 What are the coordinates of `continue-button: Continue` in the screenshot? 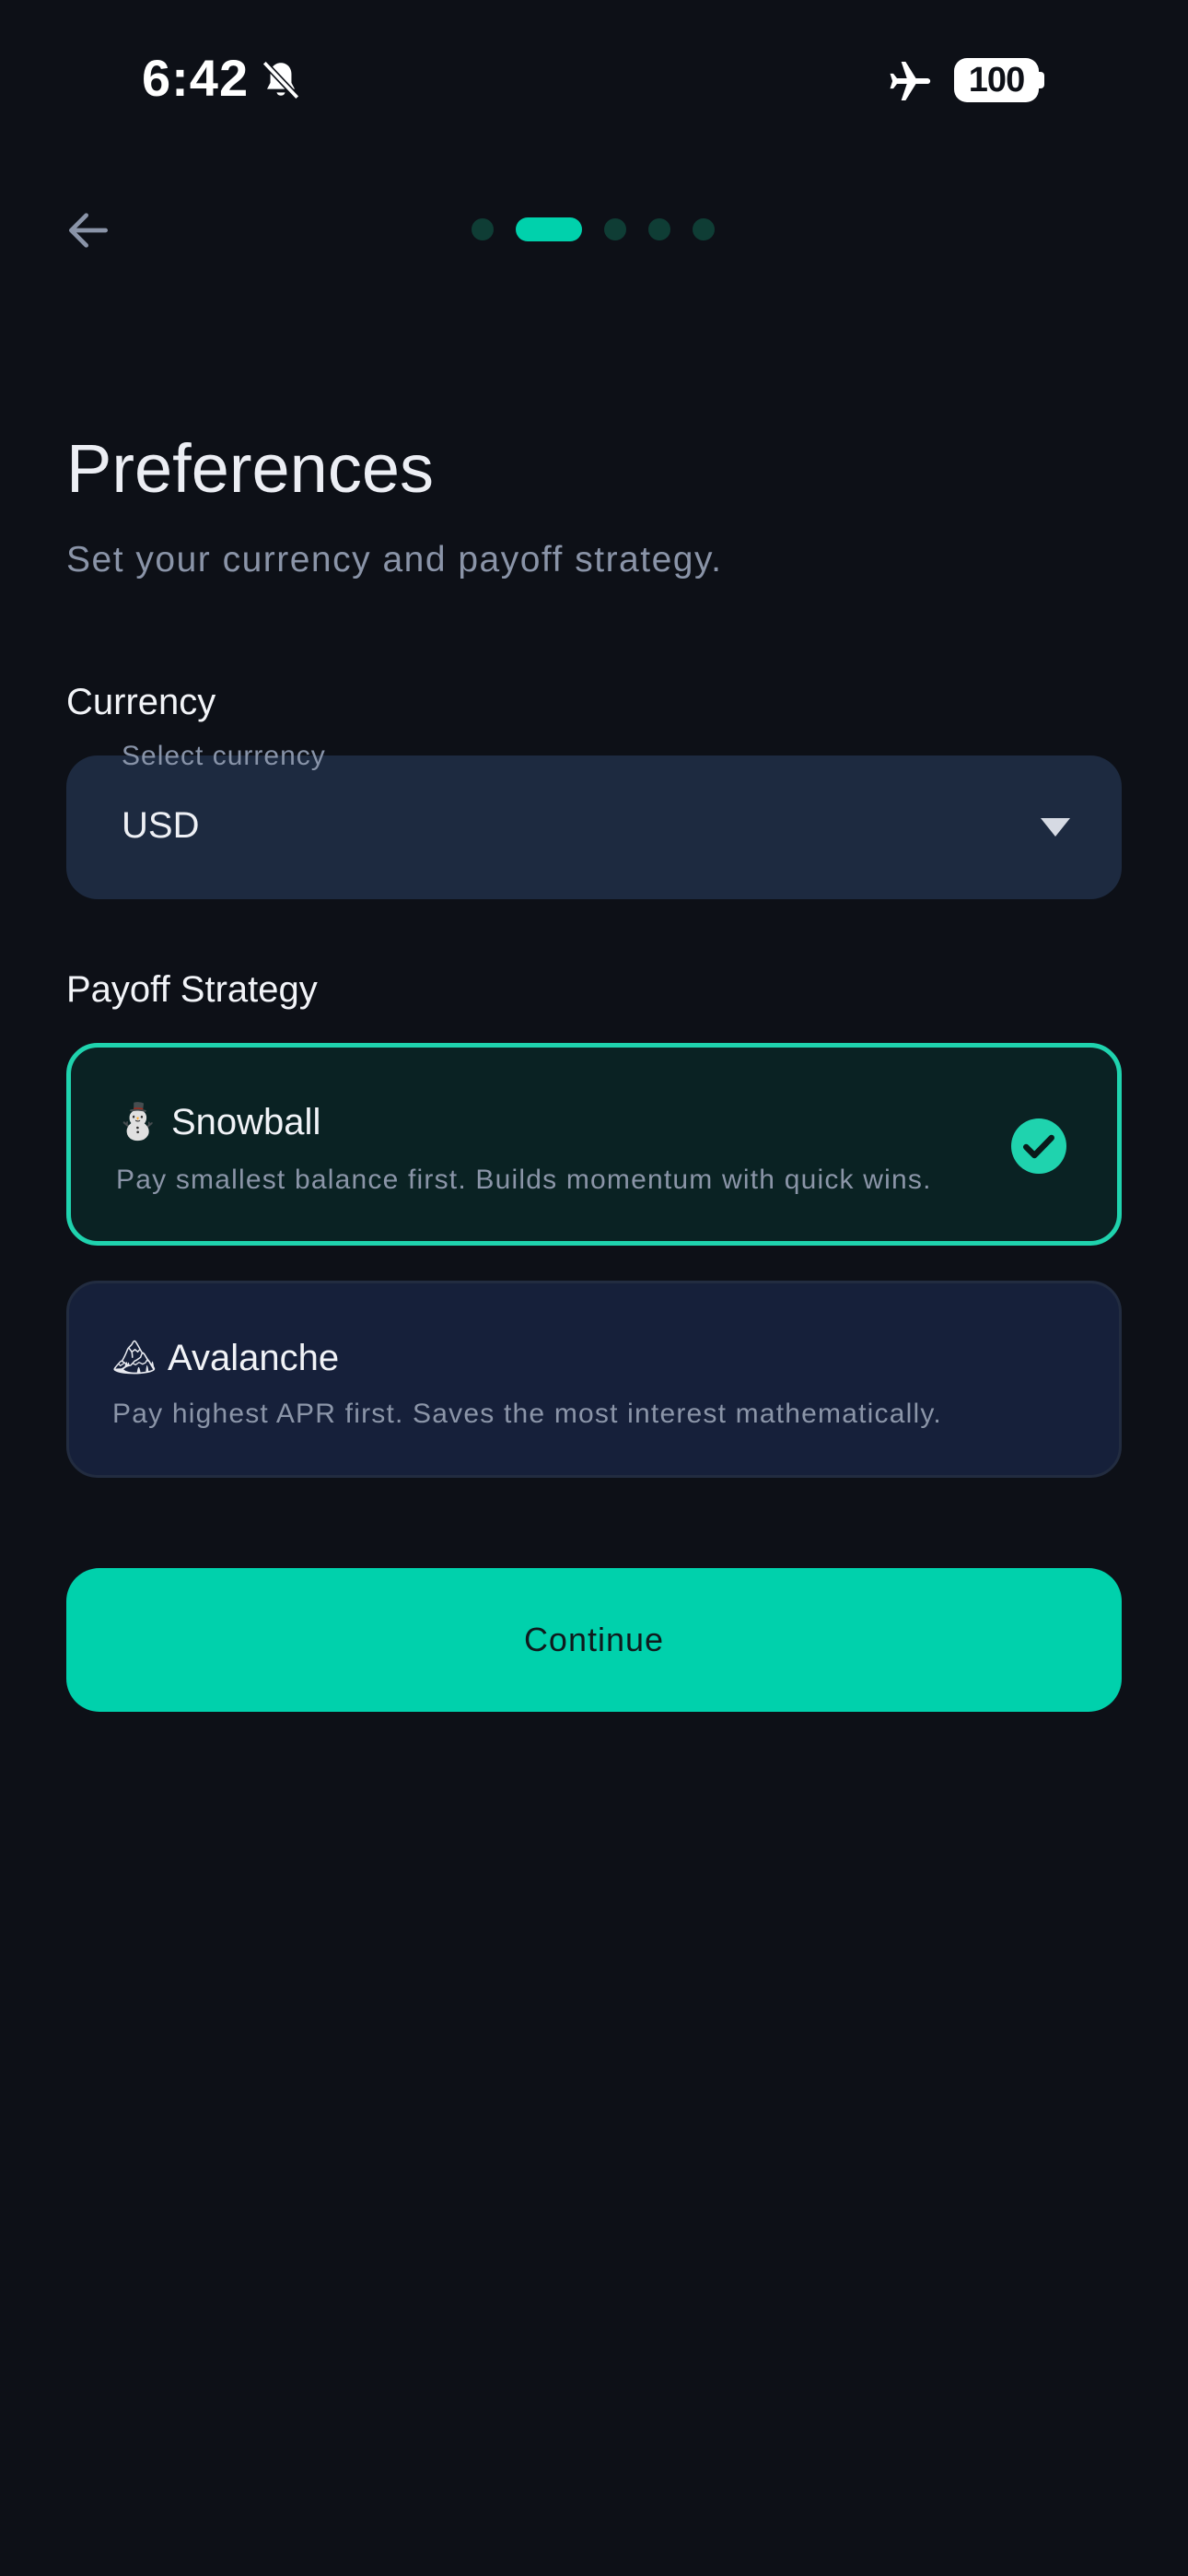 It's located at (594, 1640).